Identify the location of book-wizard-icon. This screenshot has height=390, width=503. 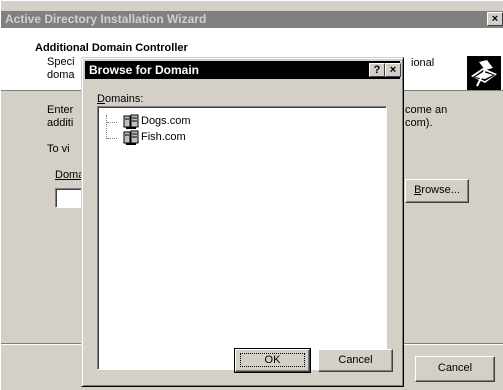
(484, 73).